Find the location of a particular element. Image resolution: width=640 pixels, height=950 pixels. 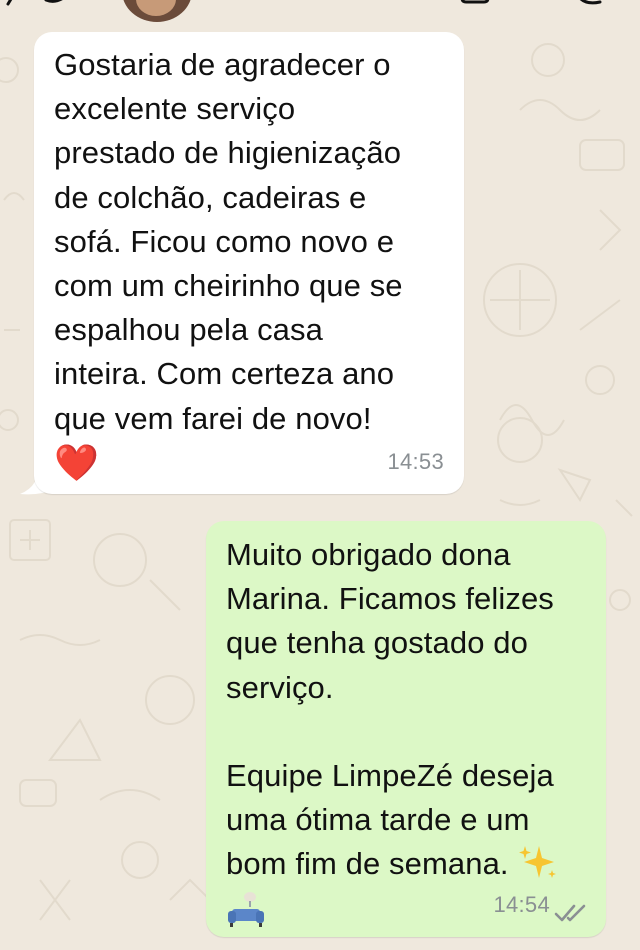

couch-emoji is located at coordinates (246, 909).